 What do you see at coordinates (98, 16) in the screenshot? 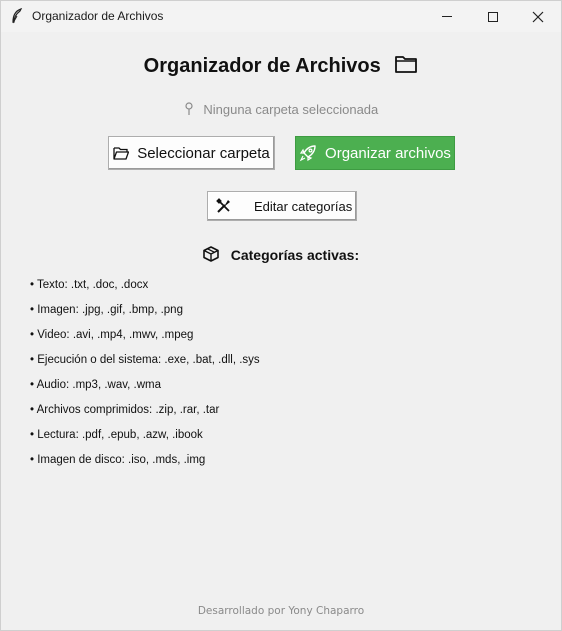
I see `window-title: Organizador de Archivos` at bounding box center [98, 16].